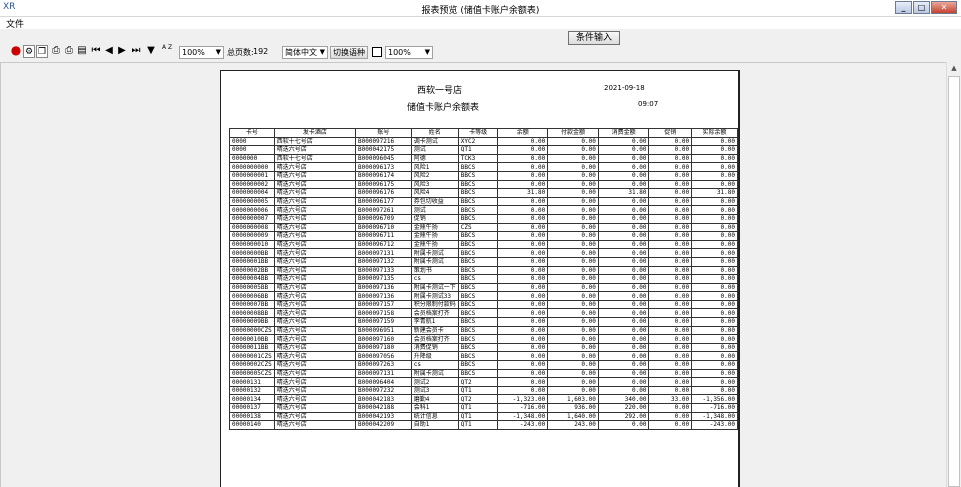 Image resolution: width=961 pixels, height=487 pixels. What do you see at coordinates (573, 399) in the screenshot?
I see `table-cell: 1,603.00` at bounding box center [573, 399].